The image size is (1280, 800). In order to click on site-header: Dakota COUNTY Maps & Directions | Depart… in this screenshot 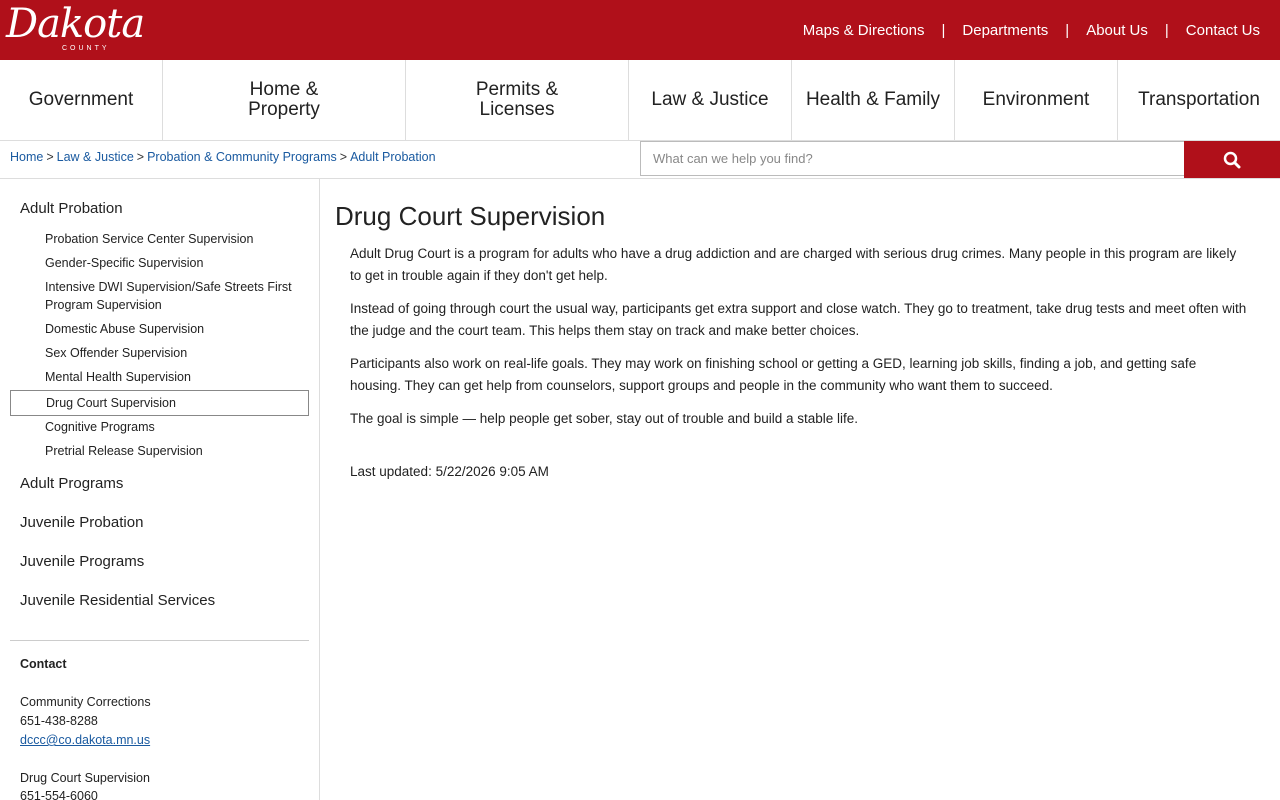, I will do `click(640, 30)`.